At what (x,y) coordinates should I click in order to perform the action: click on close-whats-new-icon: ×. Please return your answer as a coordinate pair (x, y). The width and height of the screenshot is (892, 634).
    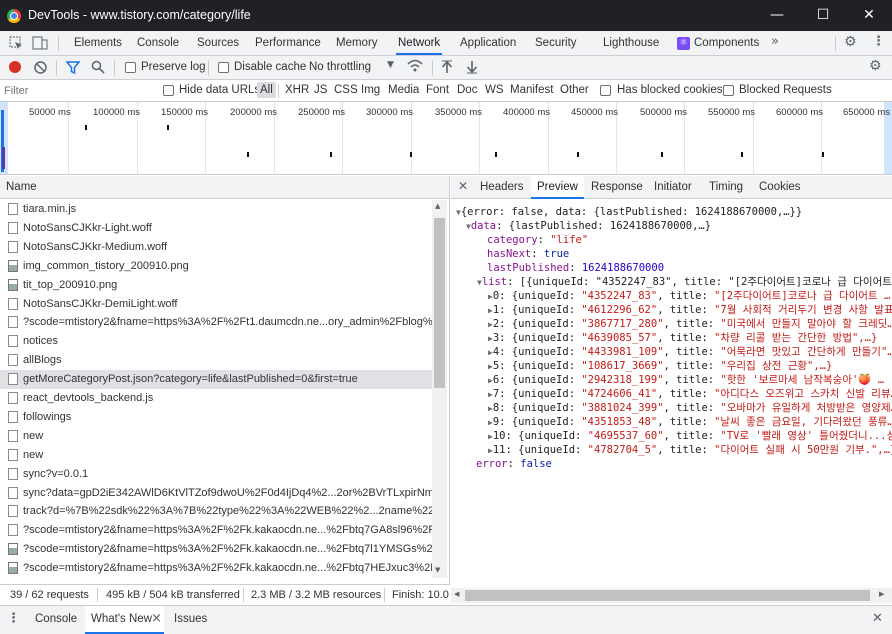
    Looking at the image, I should click on (156, 618).